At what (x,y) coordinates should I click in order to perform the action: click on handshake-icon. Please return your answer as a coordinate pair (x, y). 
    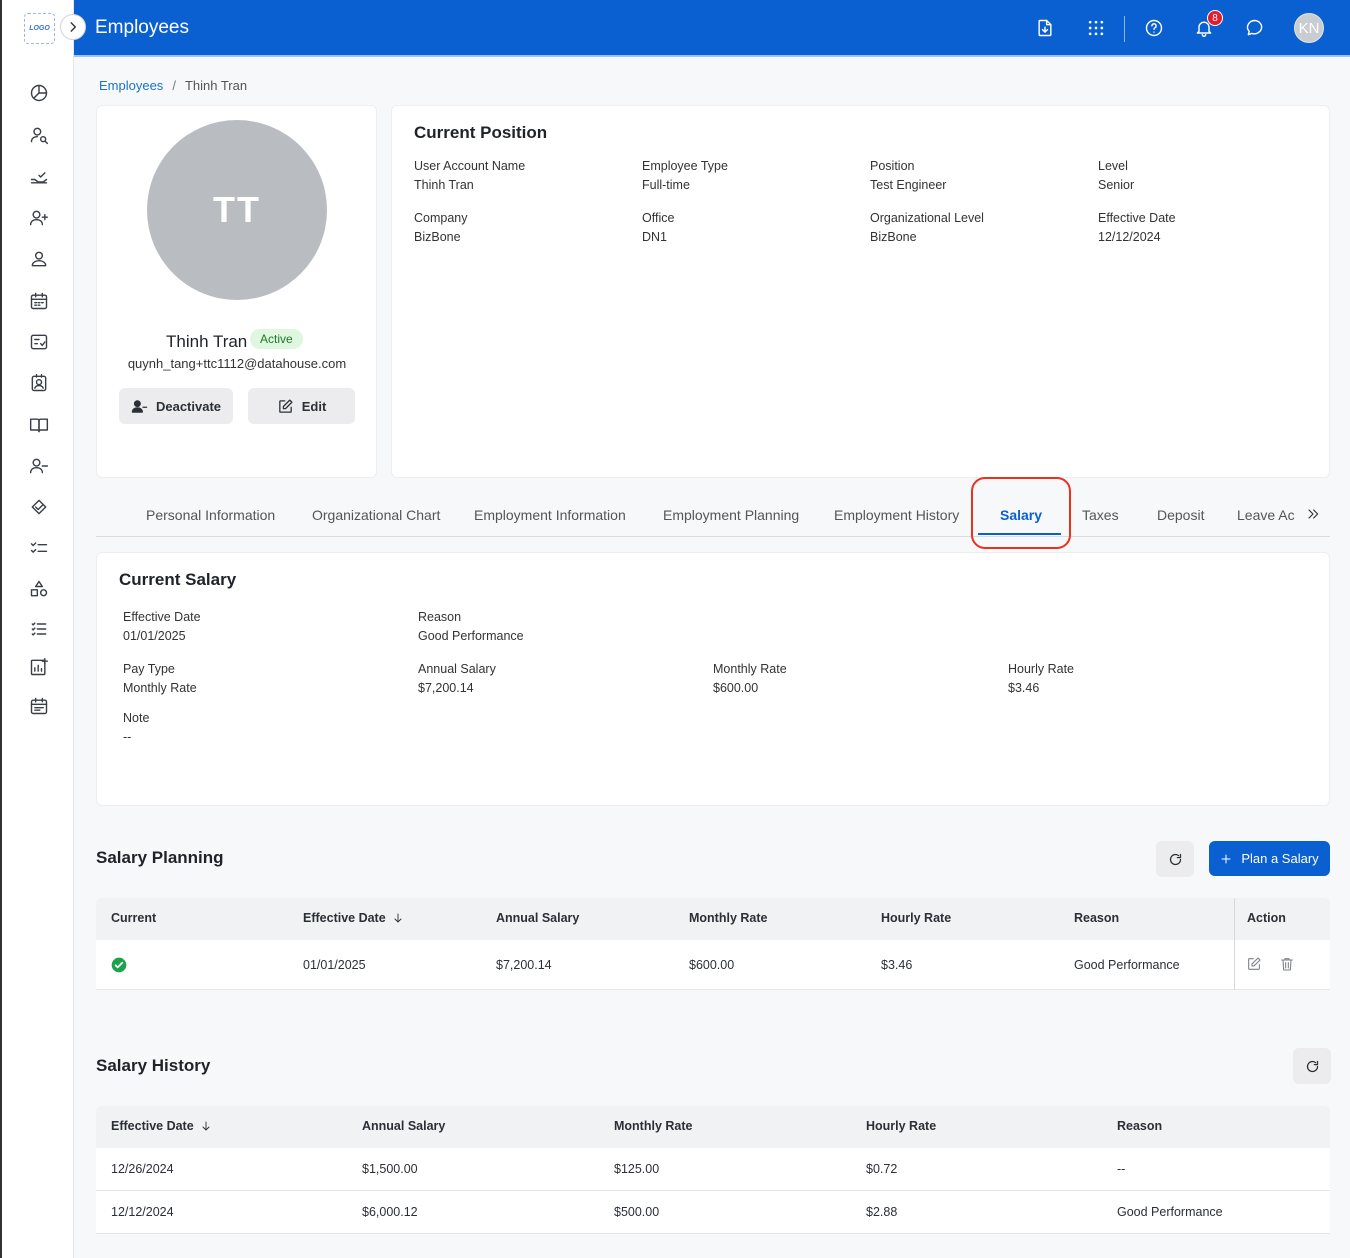
    Looking at the image, I should click on (39, 507).